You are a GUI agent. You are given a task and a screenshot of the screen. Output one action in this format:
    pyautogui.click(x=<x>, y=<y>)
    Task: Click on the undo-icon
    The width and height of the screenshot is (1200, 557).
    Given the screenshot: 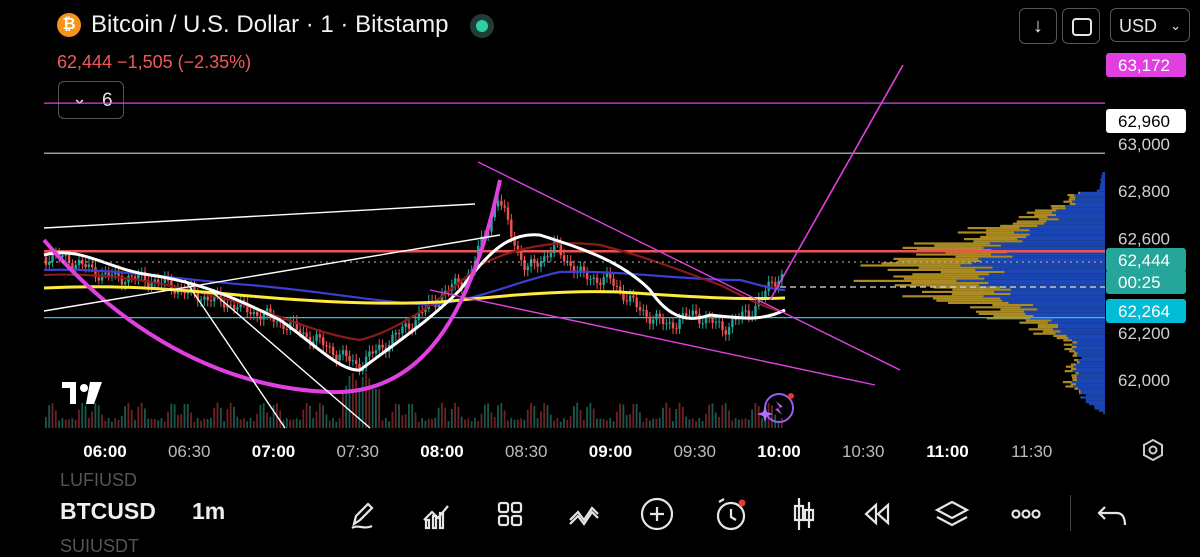 What is the action you would take?
    pyautogui.click(x=1113, y=513)
    